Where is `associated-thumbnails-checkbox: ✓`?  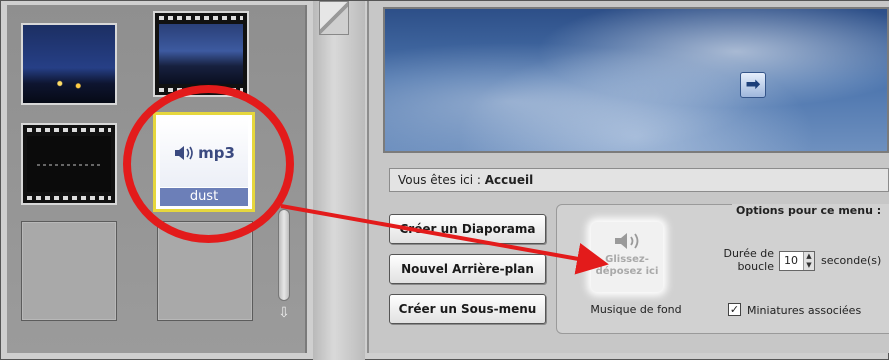 associated-thumbnails-checkbox: ✓ is located at coordinates (734, 309).